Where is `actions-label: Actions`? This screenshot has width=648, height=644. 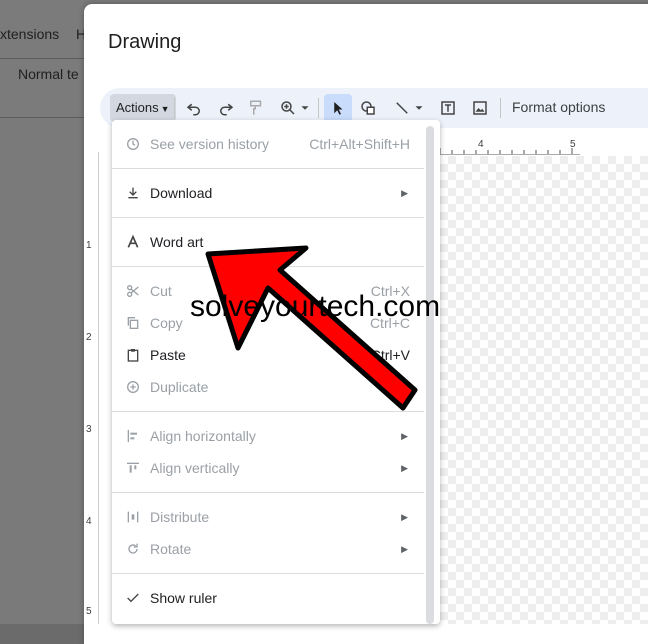
actions-label: Actions is located at coordinates (137, 107).